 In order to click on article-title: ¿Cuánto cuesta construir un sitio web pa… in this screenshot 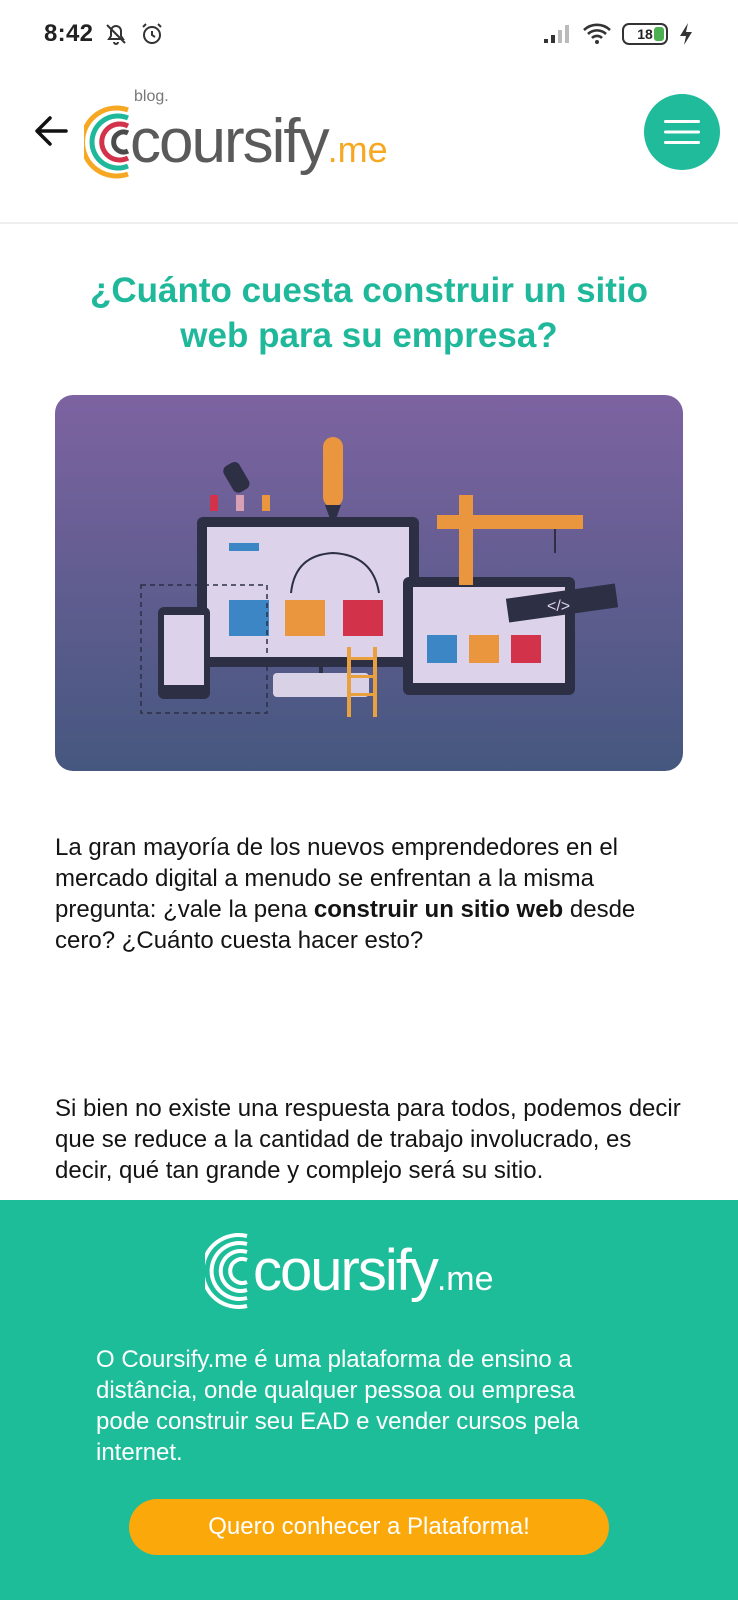, I will do `click(369, 313)`.